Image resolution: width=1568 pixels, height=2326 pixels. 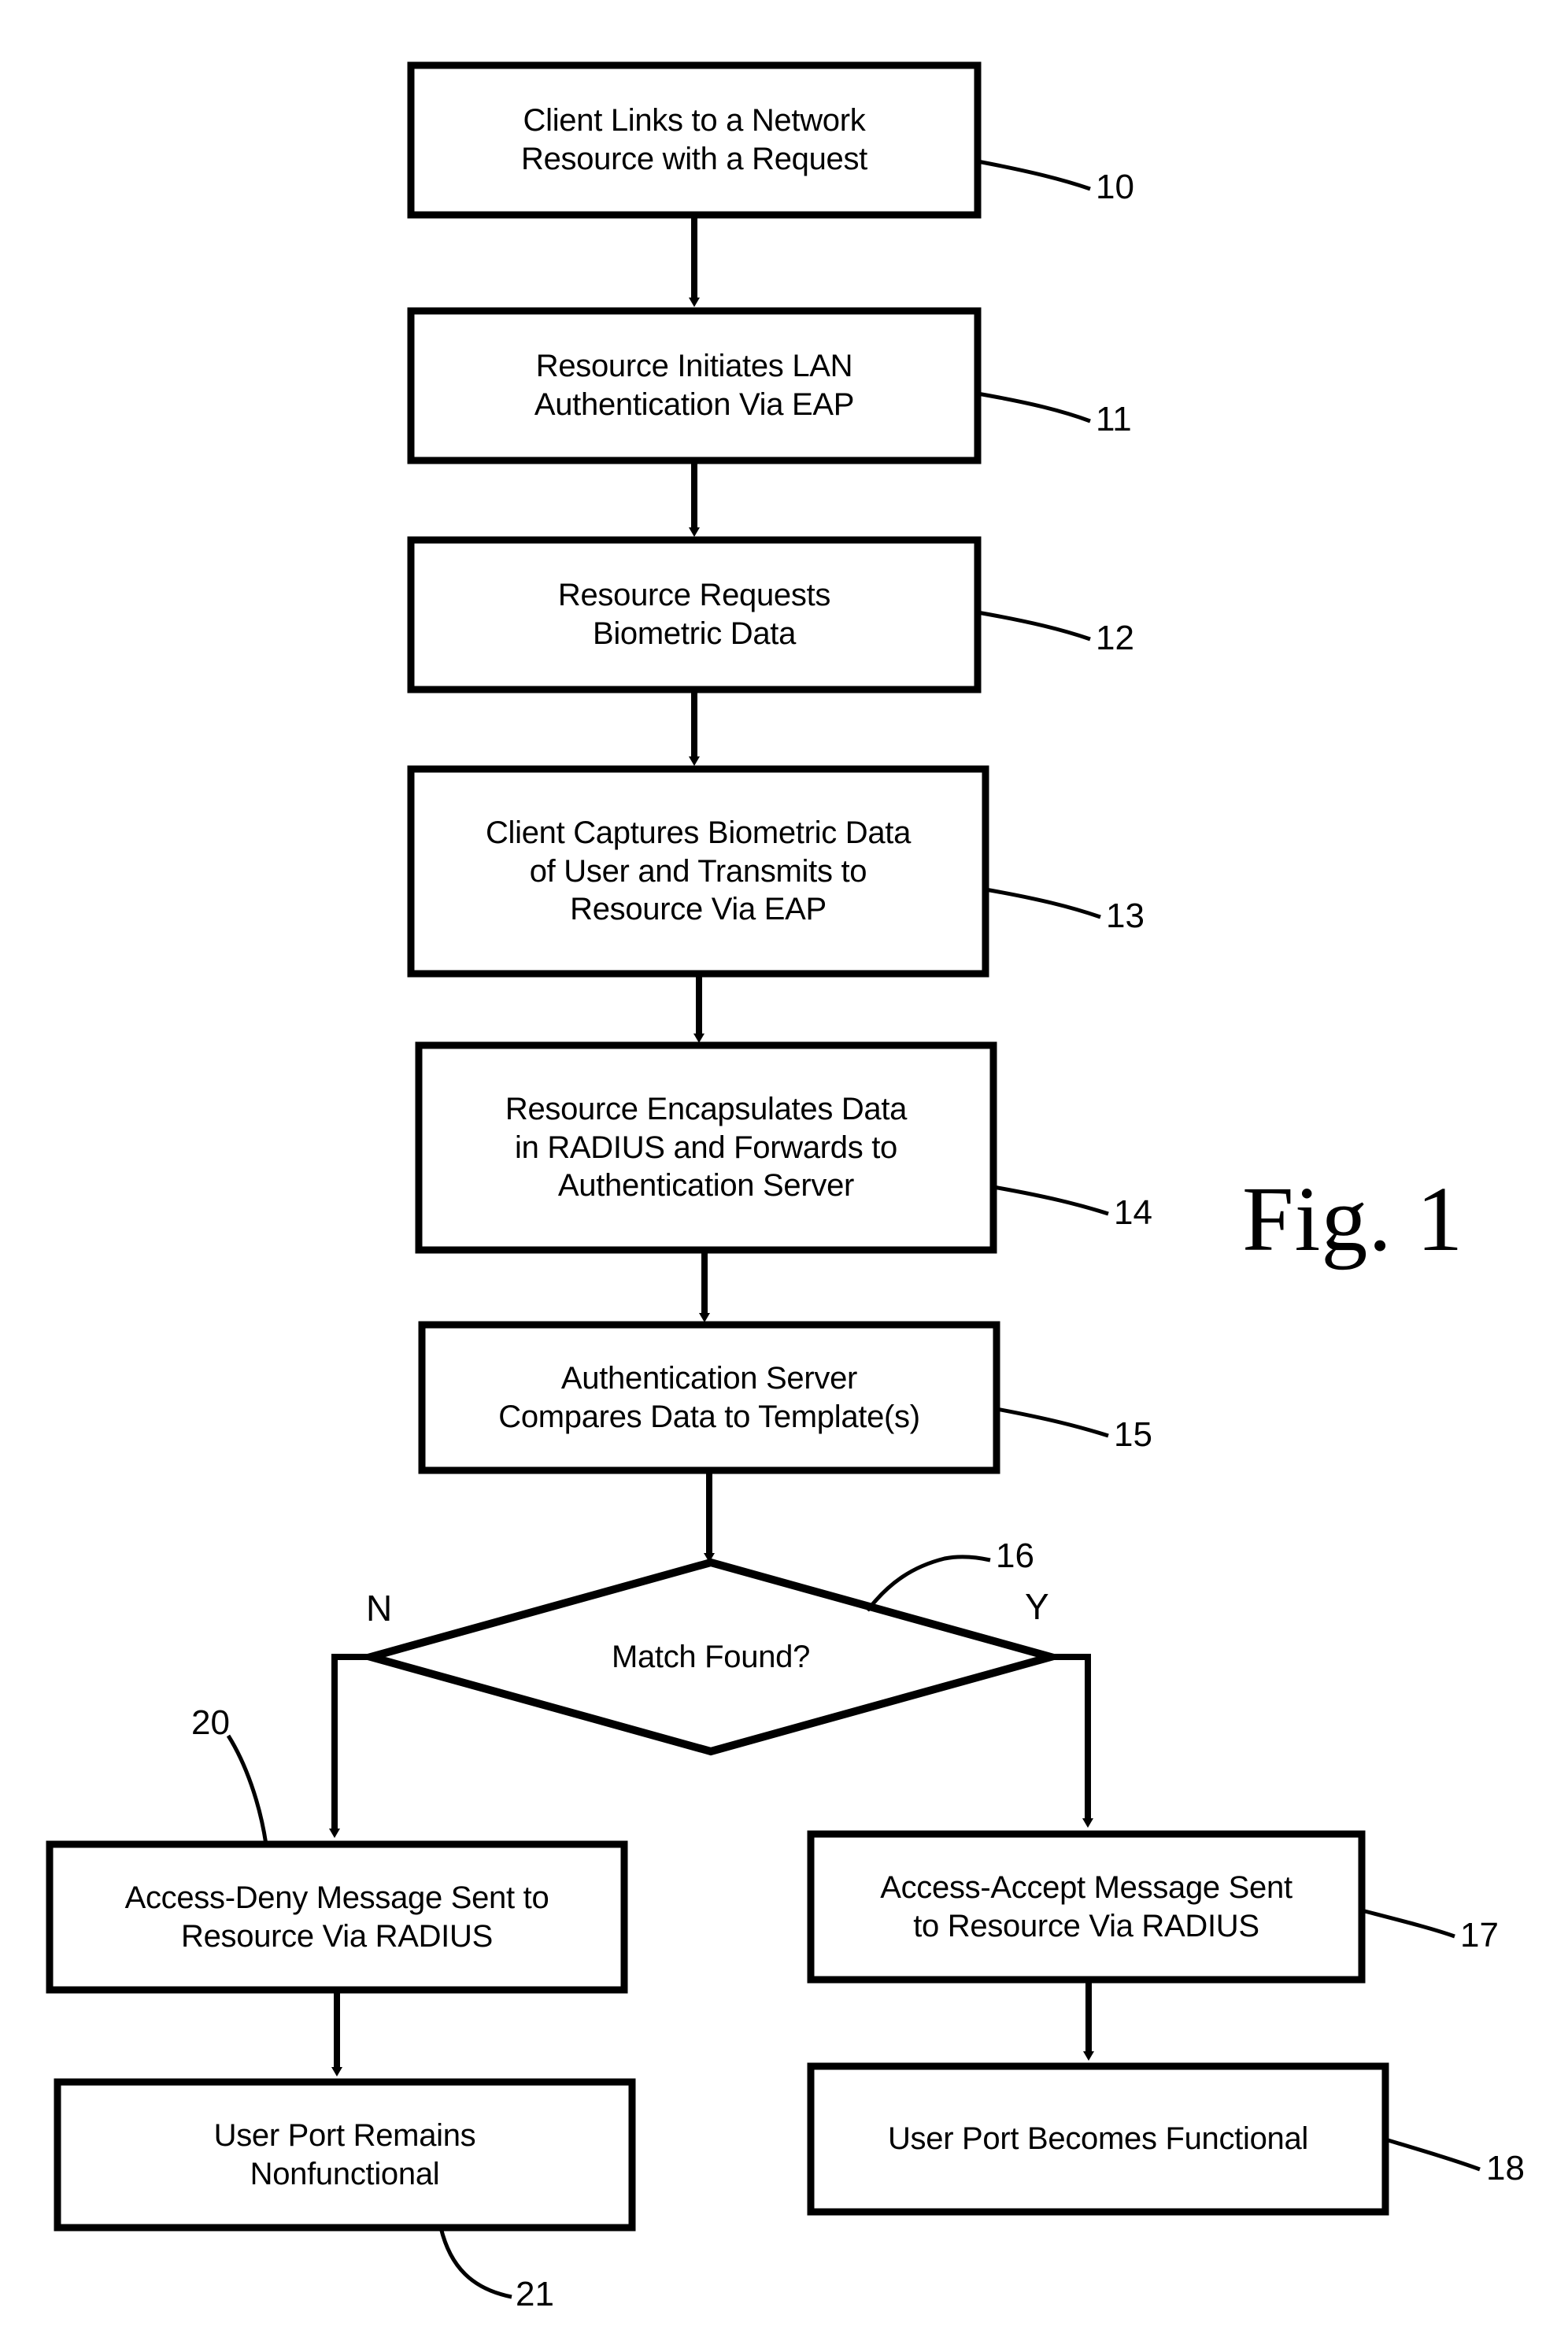 What do you see at coordinates (1115, 187) in the screenshot?
I see `ref-number-10: 10` at bounding box center [1115, 187].